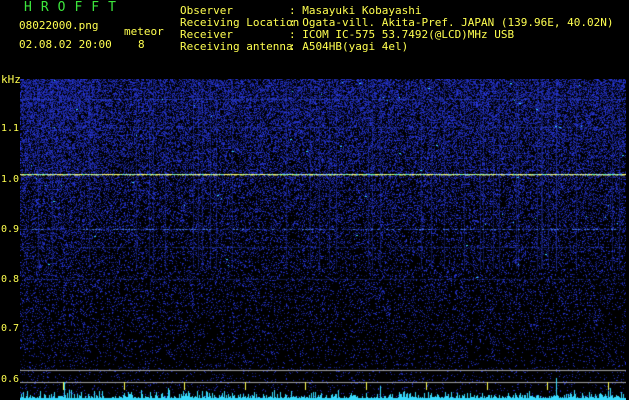 The image size is (629, 400). I want to click on antenna-value: : A504HB(yagi 4el), so click(349, 46).